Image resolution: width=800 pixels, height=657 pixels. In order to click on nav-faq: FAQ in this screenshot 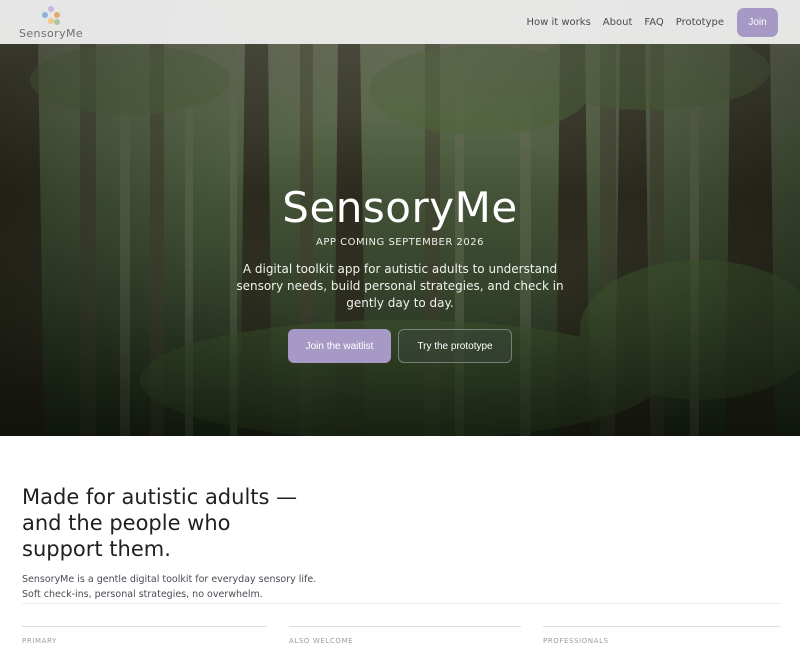, I will do `click(653, 22)`.